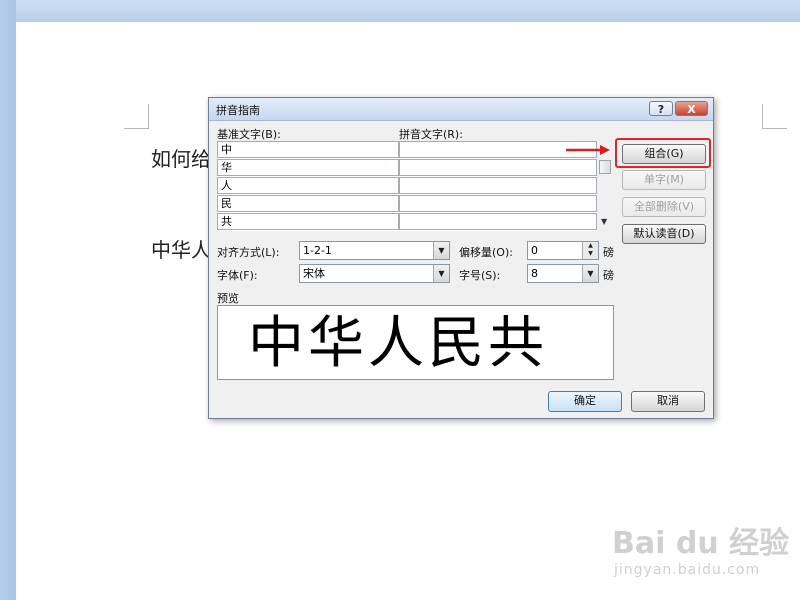  What do you see at coordinates (248, 252) in the screenshot?
I see `alignment-label: 对齐方式(L):` at bounding box center [248, 252].